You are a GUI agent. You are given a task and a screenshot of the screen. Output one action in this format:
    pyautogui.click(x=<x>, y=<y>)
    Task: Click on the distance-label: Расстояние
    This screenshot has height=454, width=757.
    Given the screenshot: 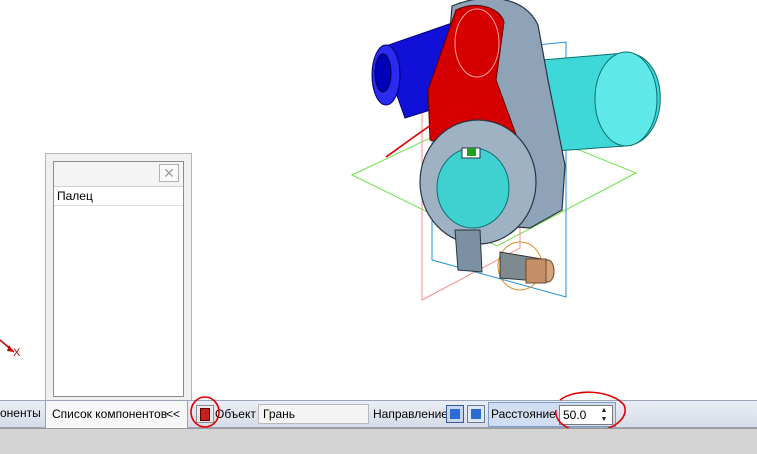 What is the action you would take?
    pyautogui.click(x=523, y=414)
    